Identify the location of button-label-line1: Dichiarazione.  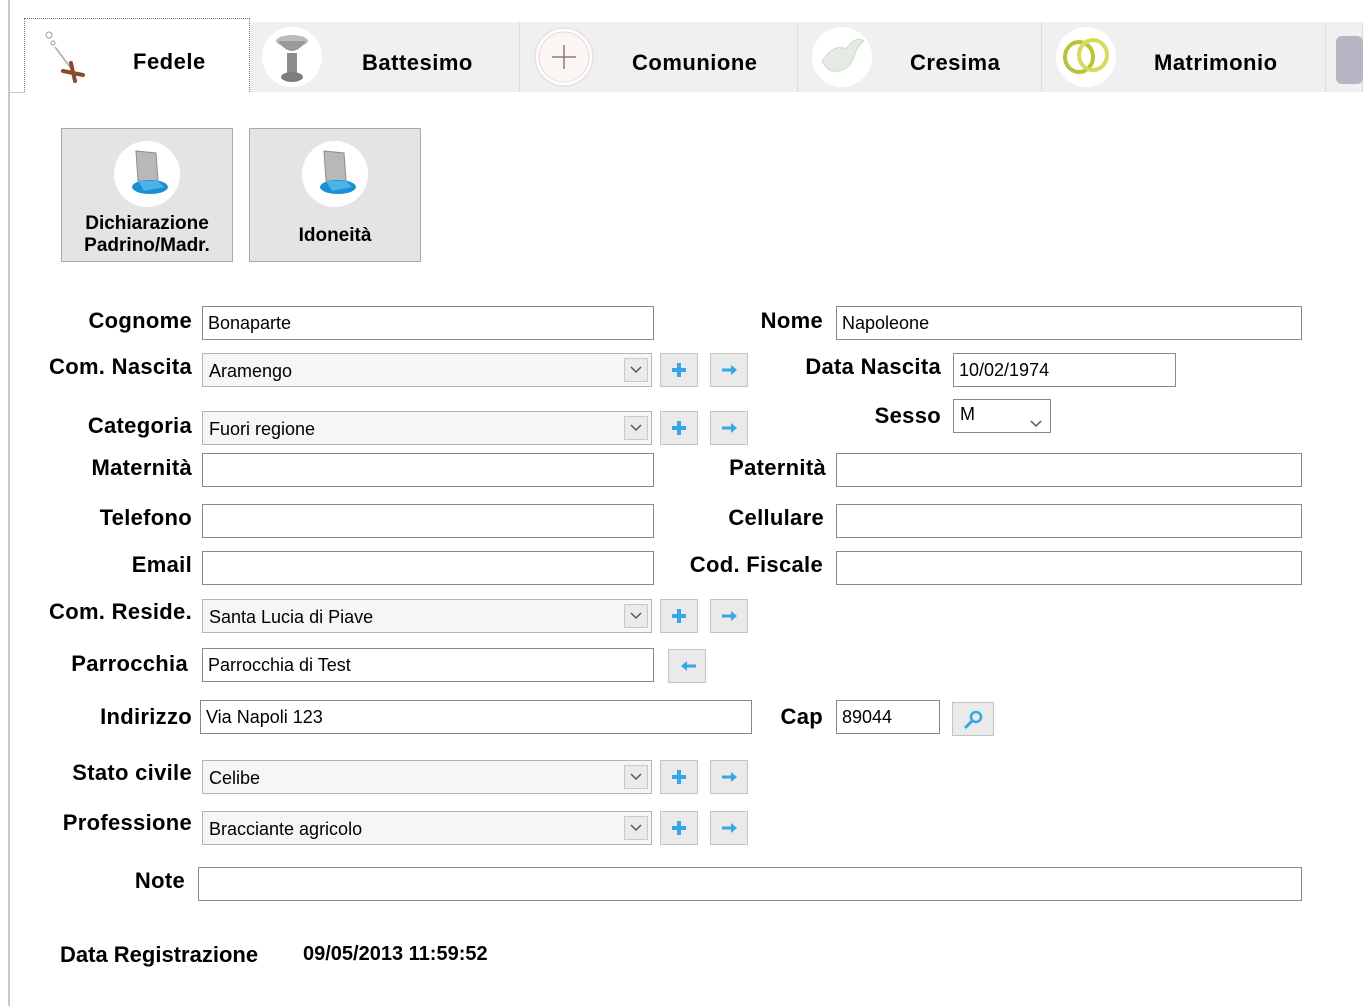
(147, 223).